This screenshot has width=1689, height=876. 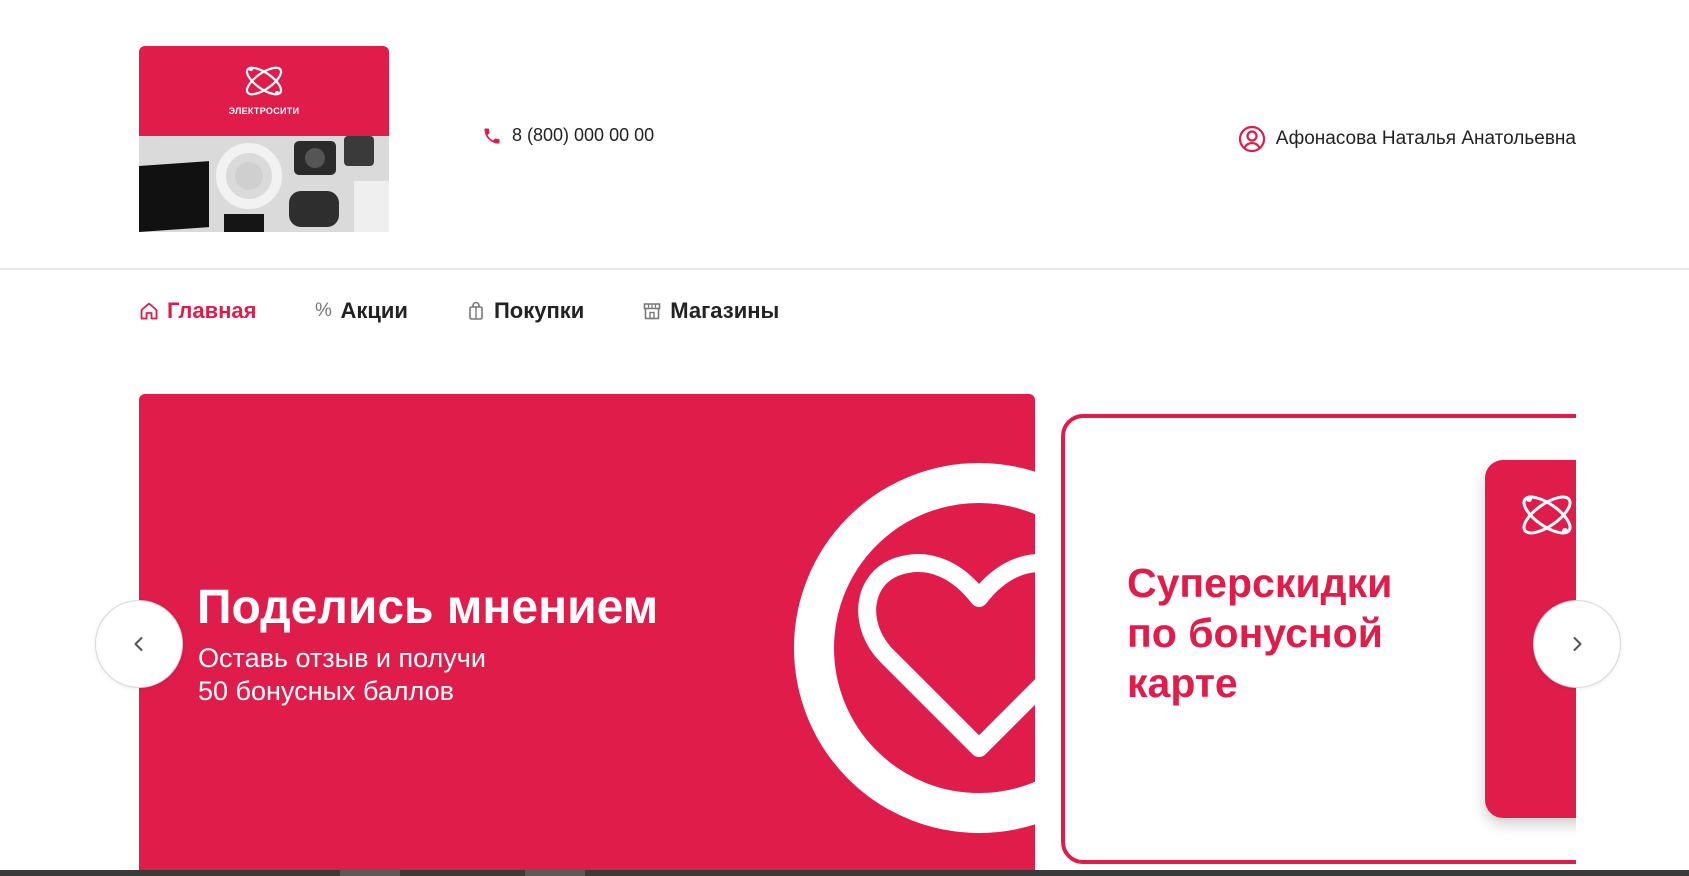 What do you see at coordinates (652, 311) in the screenshot?
I see `store-icon` at bounding box center [652, 311].